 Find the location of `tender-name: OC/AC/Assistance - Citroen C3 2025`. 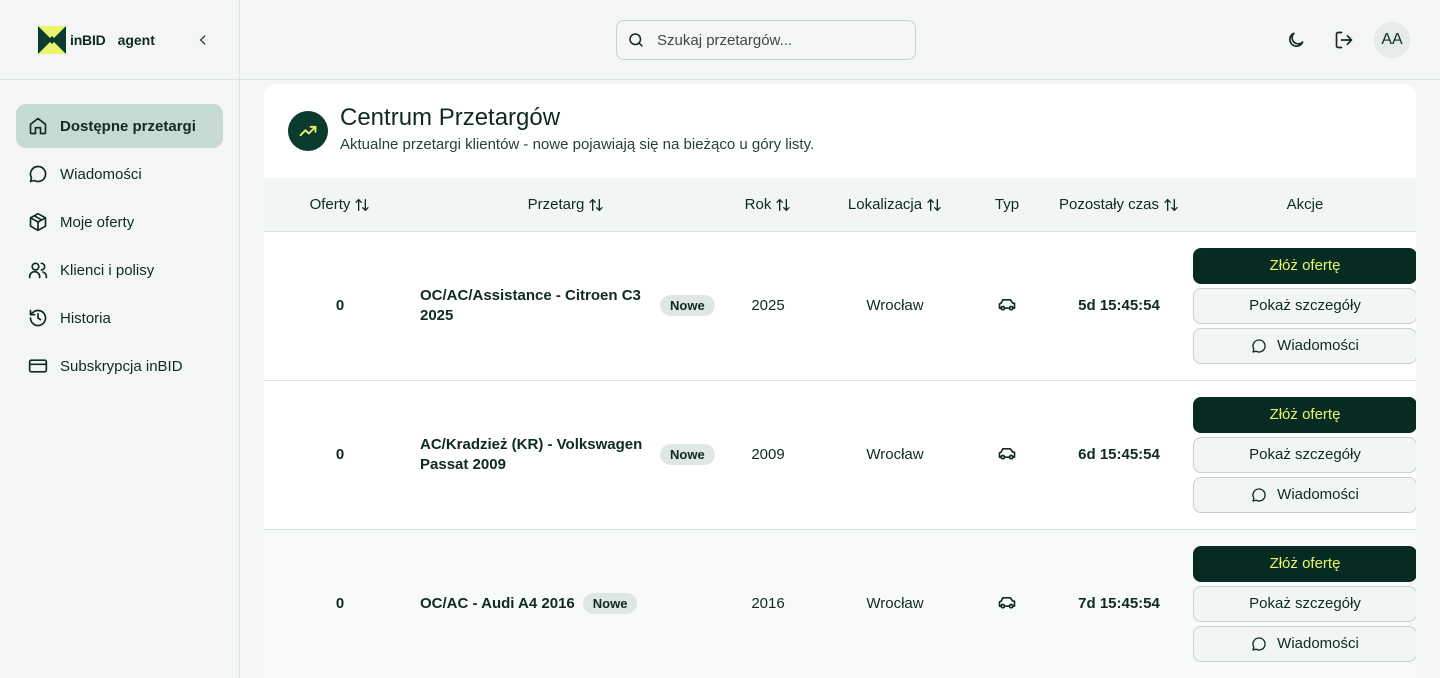

tender-name: OC/AC/Assistance - Citroen C3 2025 is located at coordinates (530, 305).